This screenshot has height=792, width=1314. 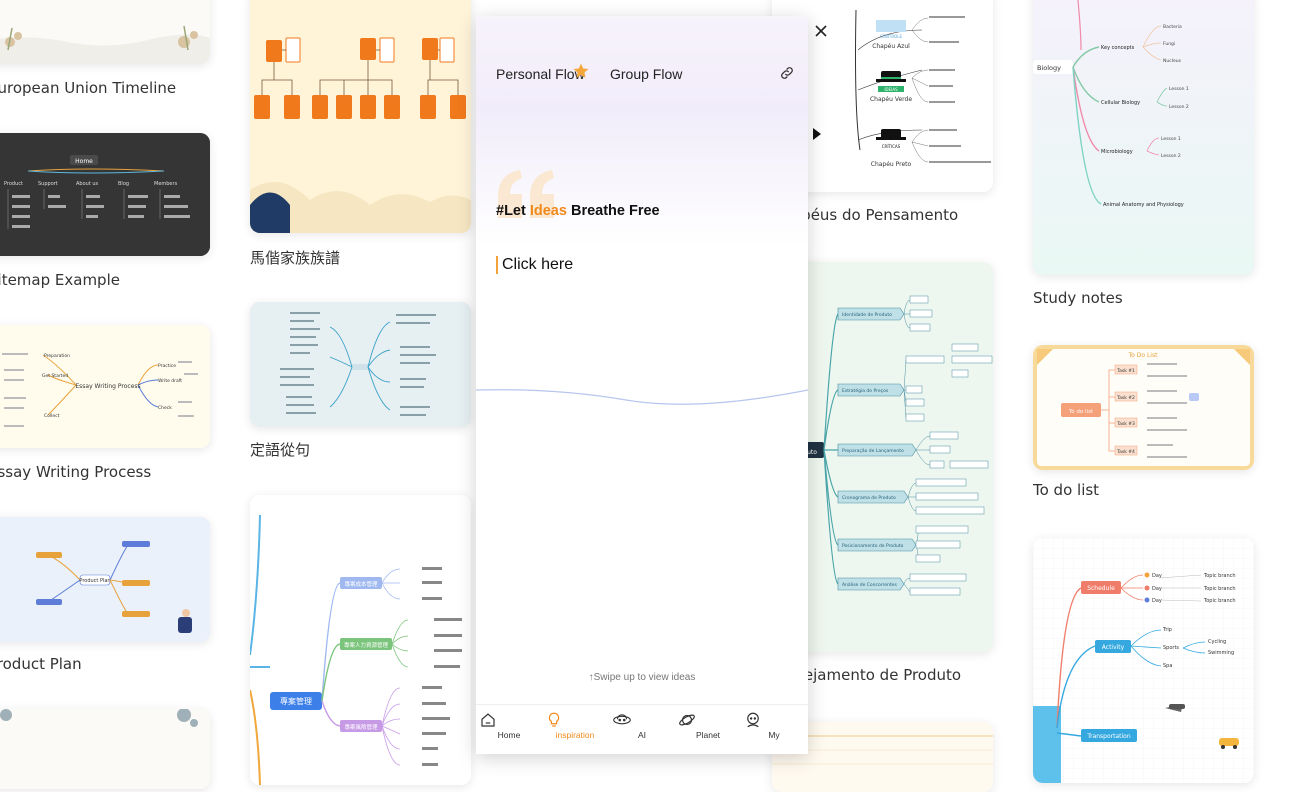 I want to click on card-title: Essay Writing Process, so click(x=76, y=472).